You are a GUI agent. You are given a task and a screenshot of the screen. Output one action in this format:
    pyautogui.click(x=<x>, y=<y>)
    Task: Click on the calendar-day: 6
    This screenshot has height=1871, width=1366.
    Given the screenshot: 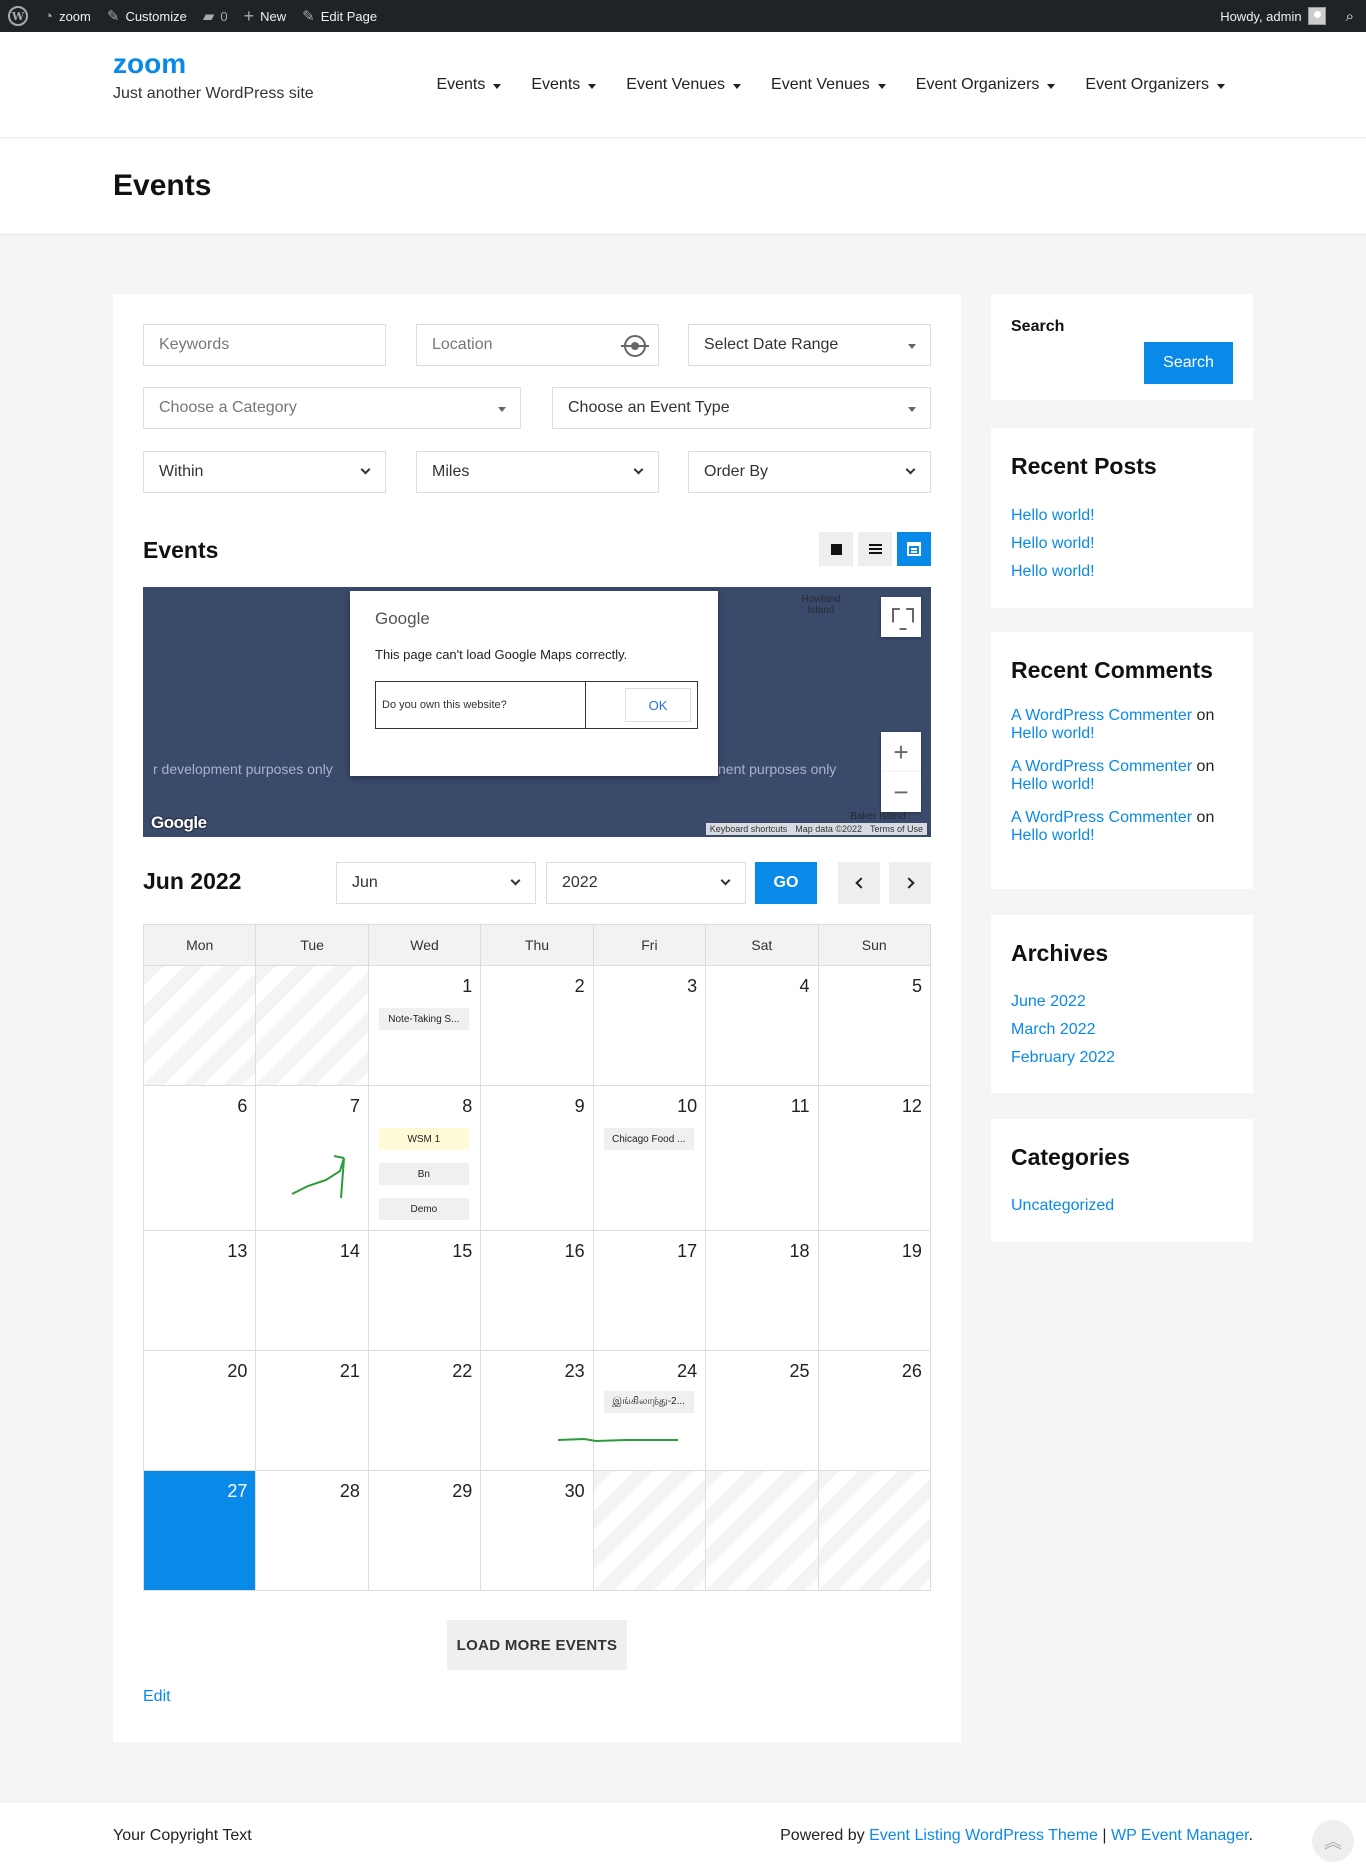 What is the action you would take?
    pyautogui.click(x=200, y=1158)
    